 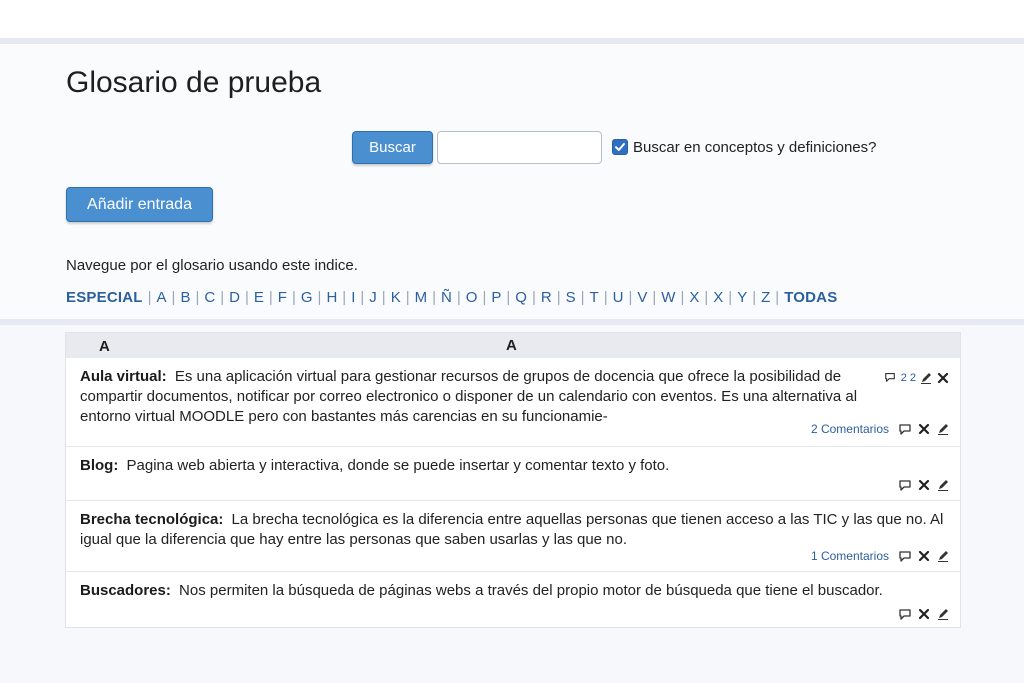 I want to click on index-letter: G, so click(x=307, y=297).